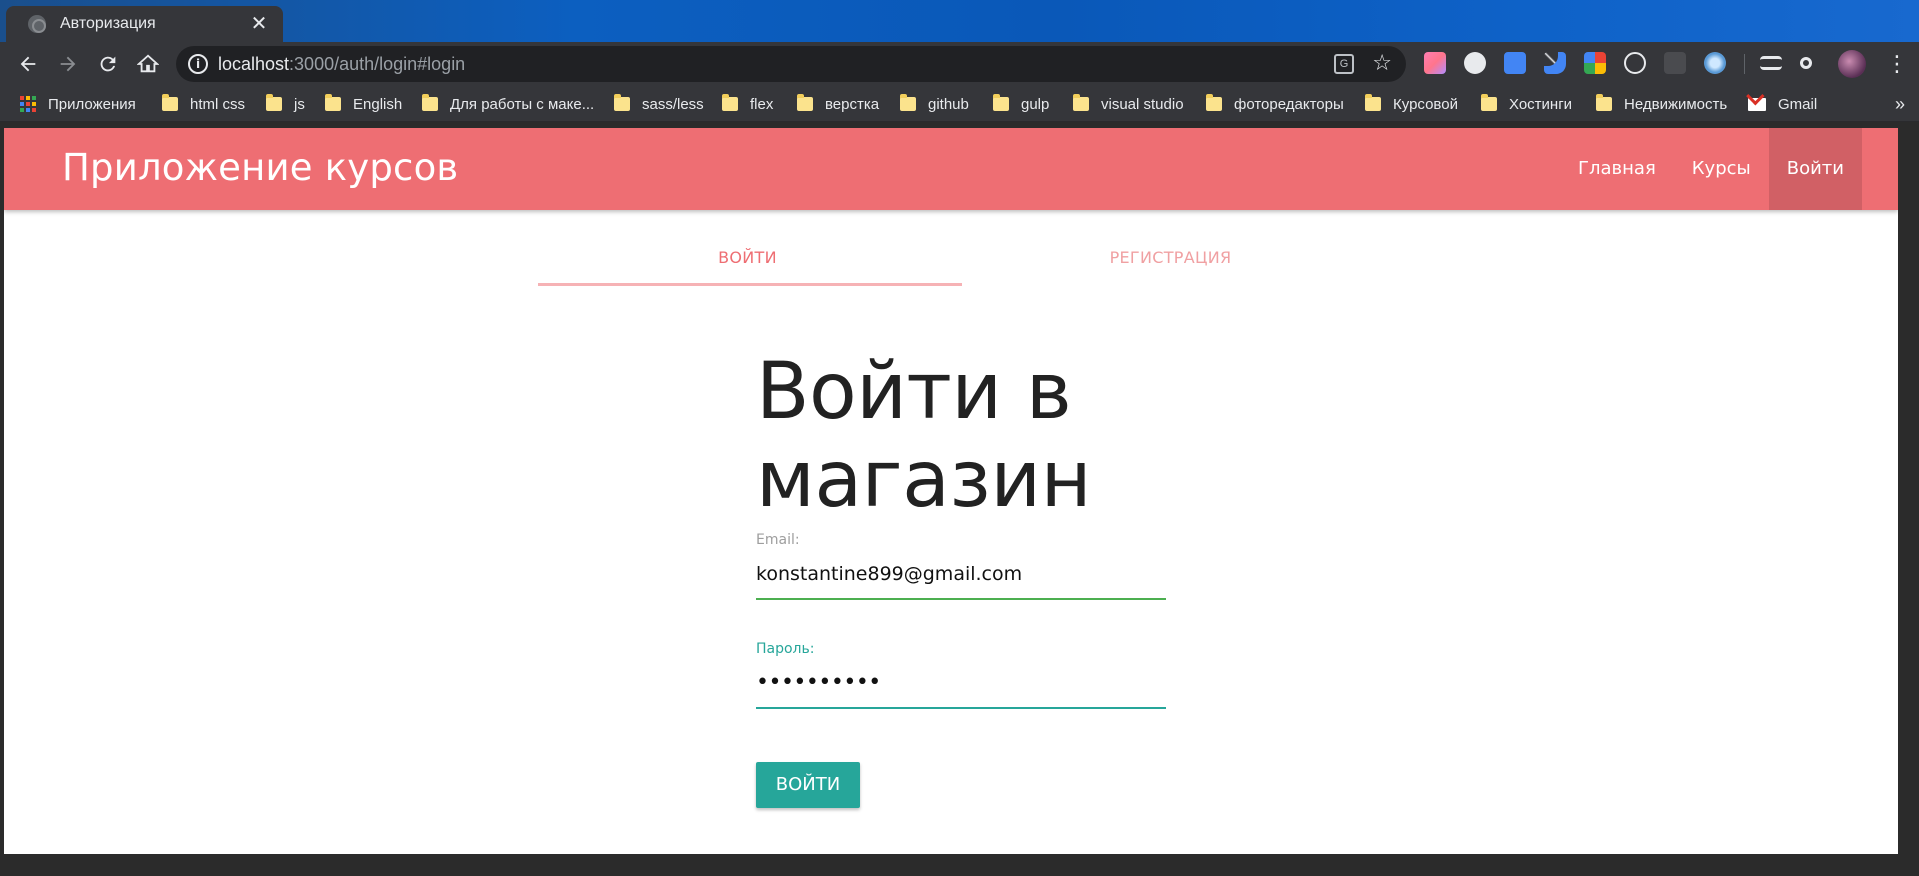 The height and width of the screenshot is (876, 1919). Describe the element at coordinates (1675, 63) in the screenshot. I see `extension-gray-icon` at that location.